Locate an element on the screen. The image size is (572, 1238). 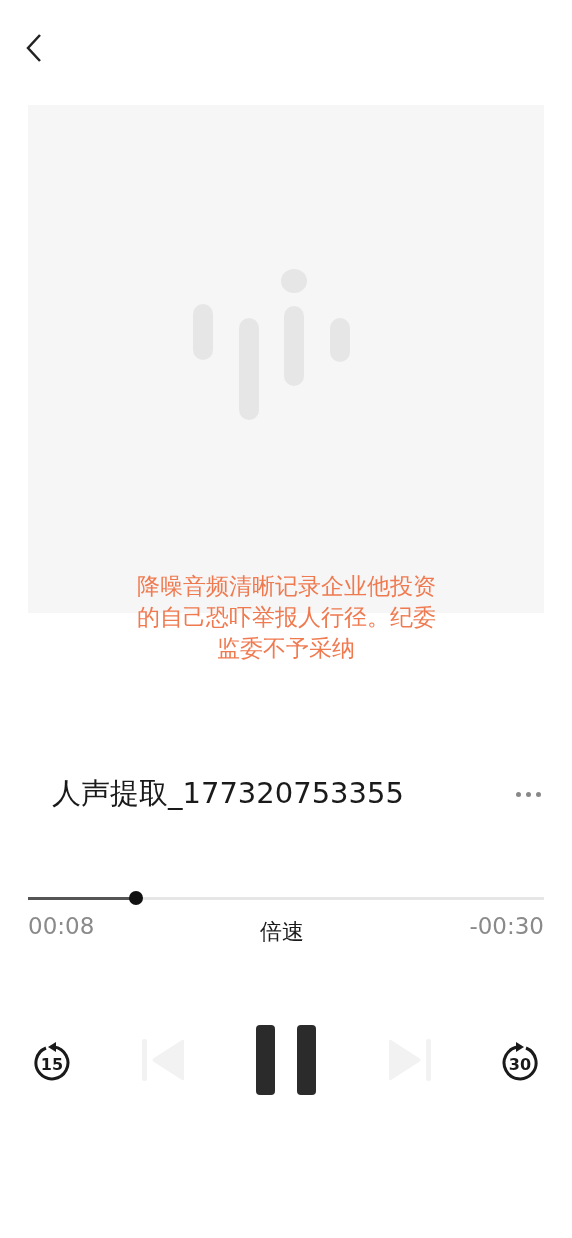
seconds-label: 15 is located at coordinates (52, 1065).